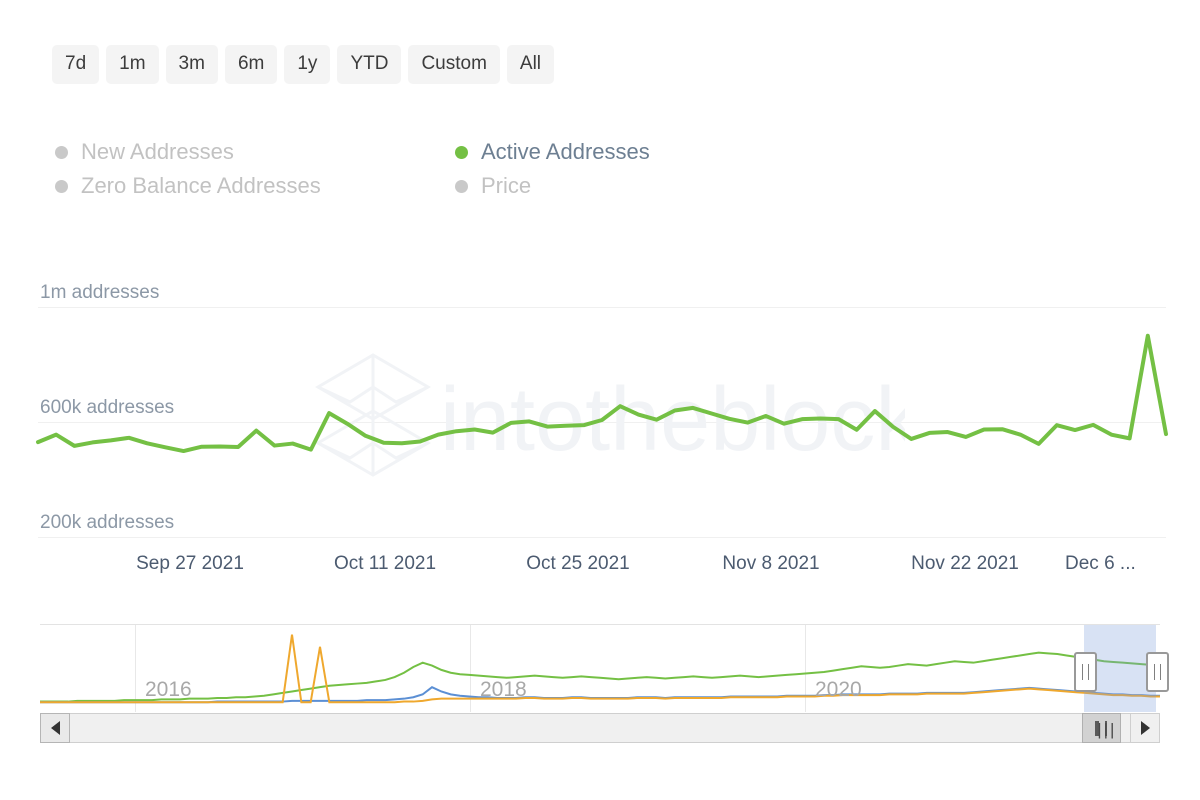  Describe the element at coordinates (132, 64) in the screenshot. I see `range-button-1m: 1m` at that location.